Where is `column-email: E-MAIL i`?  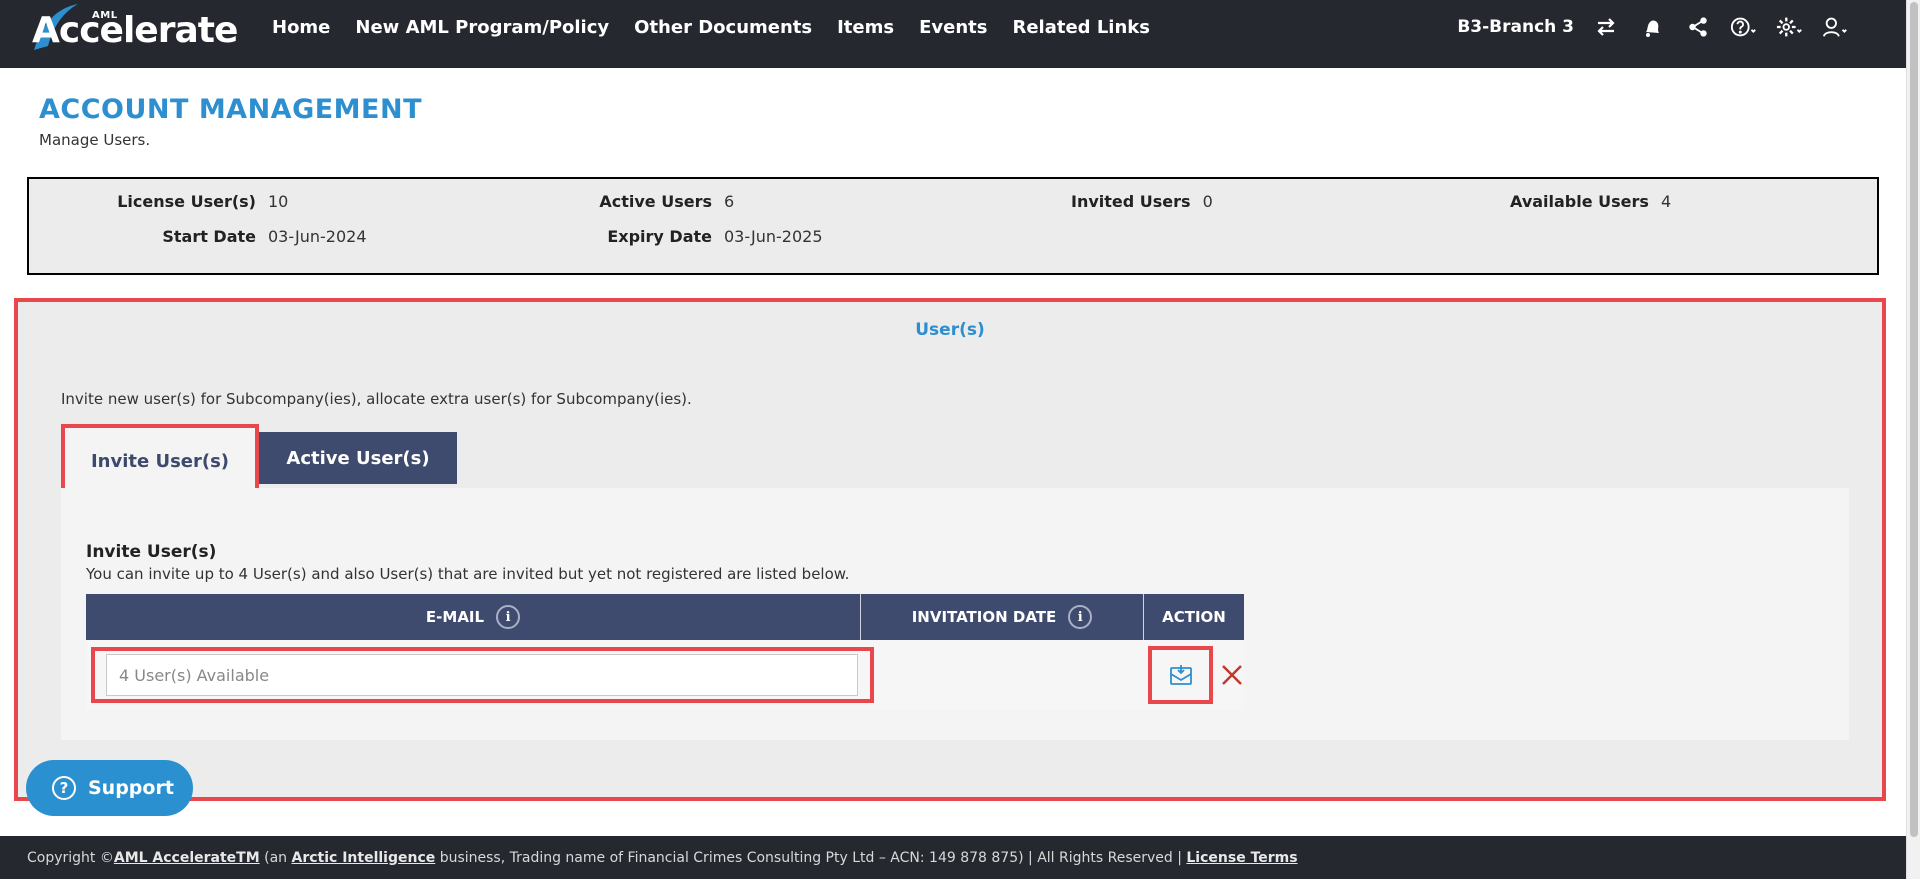 column-email: E-MAIL i is located at coordinates (473, 617).